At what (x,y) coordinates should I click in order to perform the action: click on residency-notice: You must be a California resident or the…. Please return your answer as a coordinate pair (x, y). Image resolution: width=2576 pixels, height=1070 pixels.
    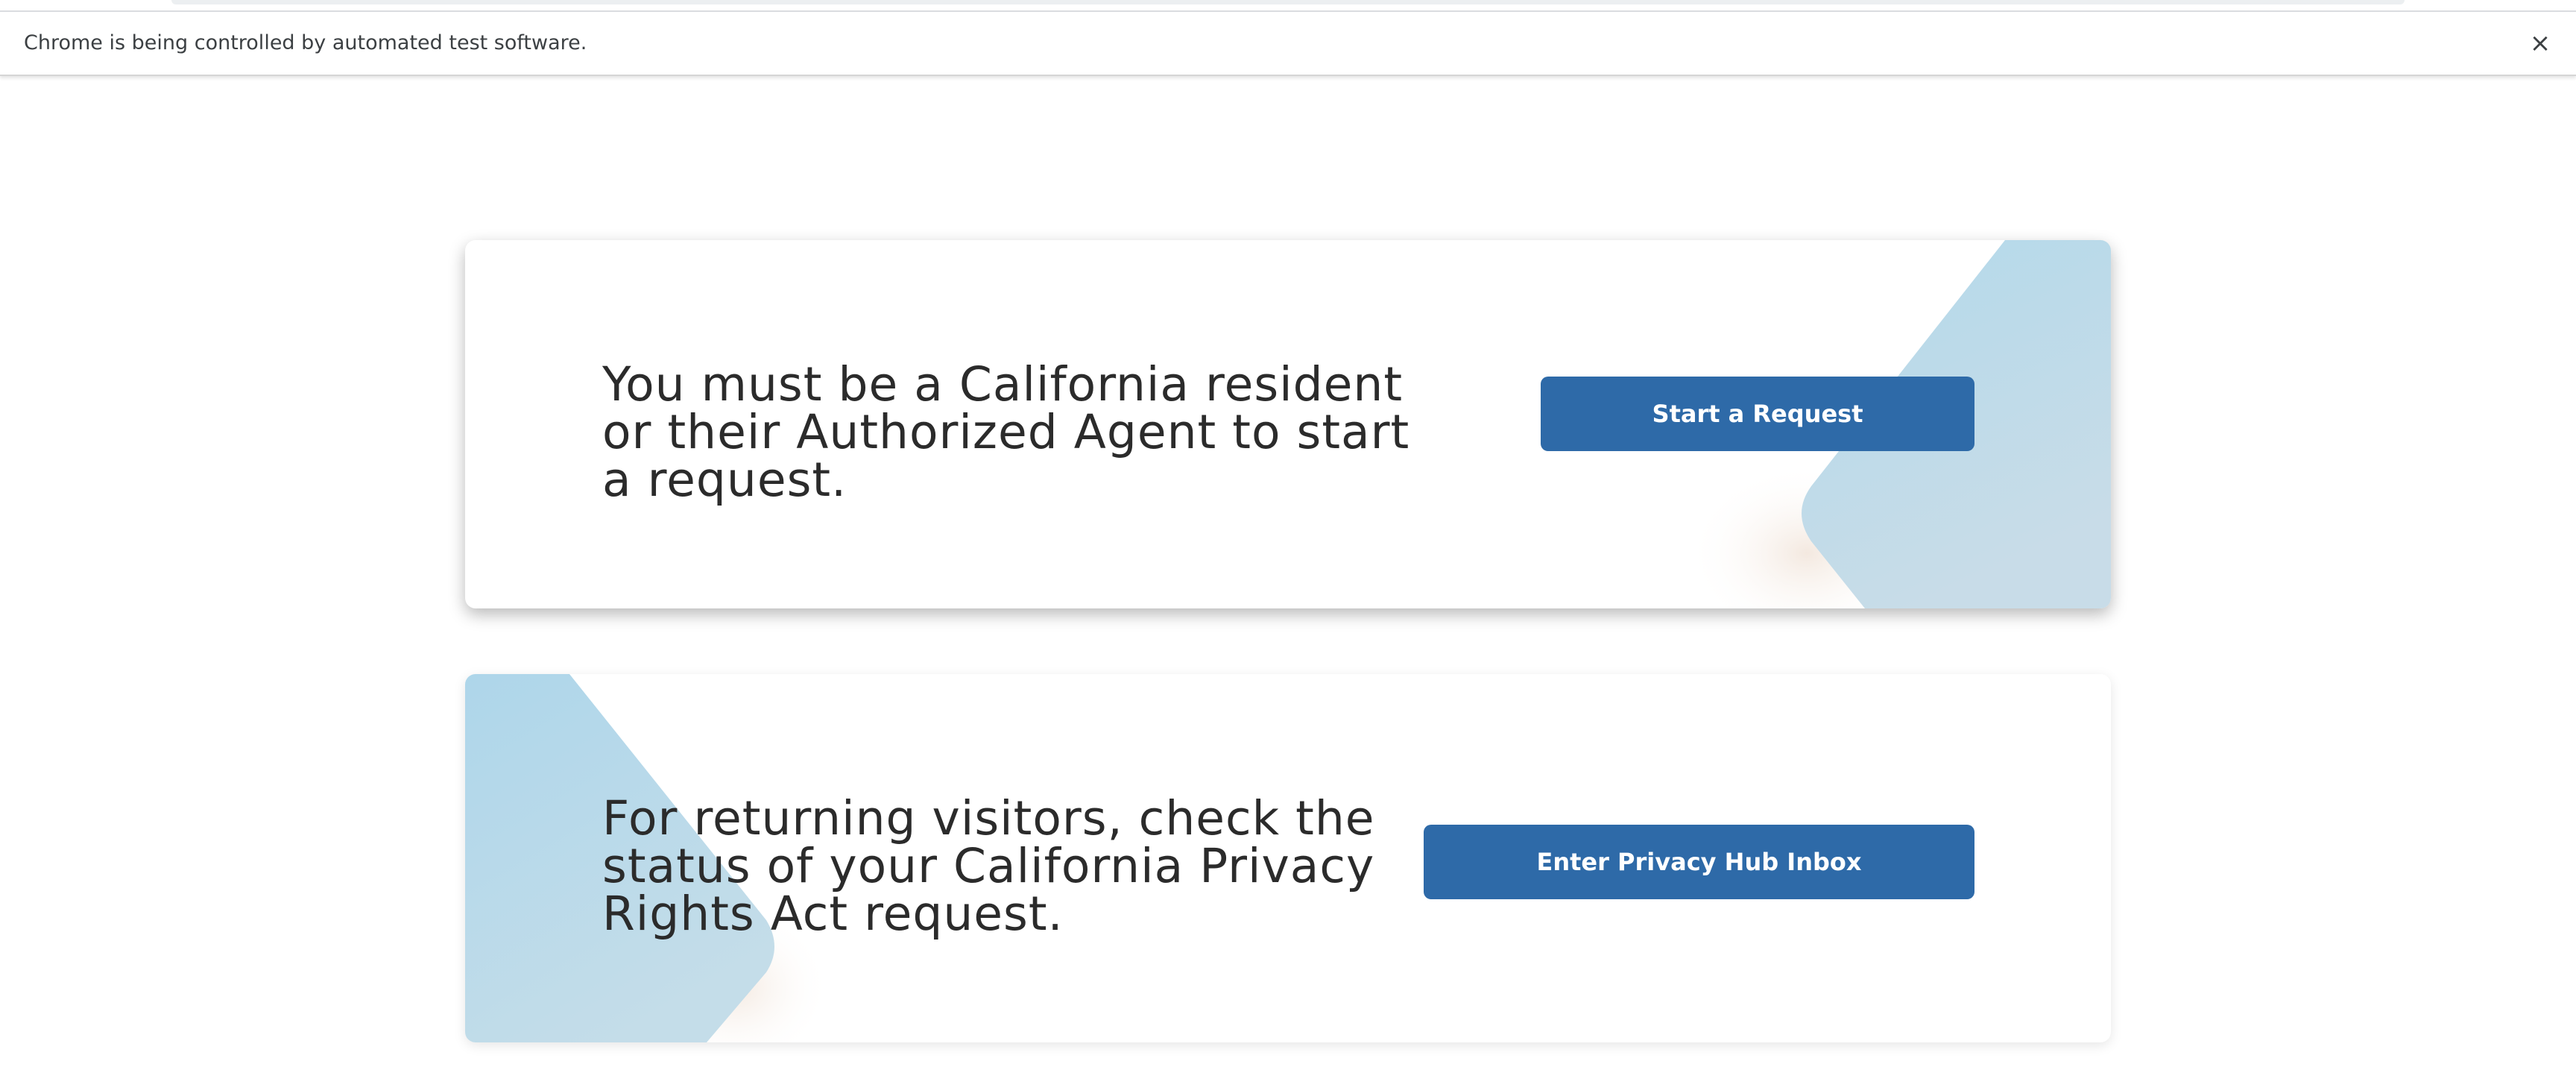
    Looking at the image, I should click on (1006, 432).